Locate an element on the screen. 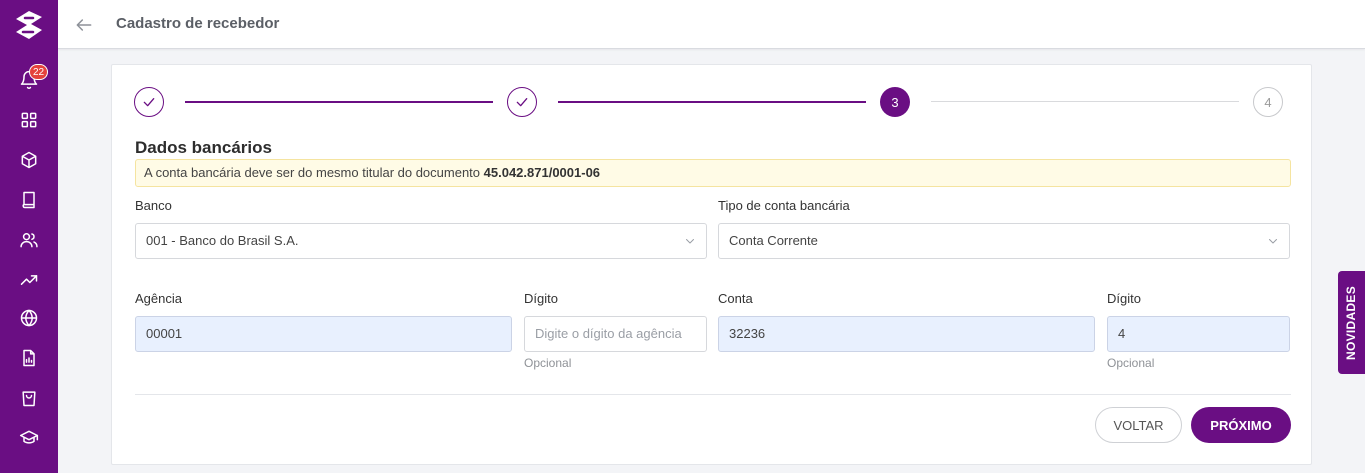 This screenshot has width=1365, height=473. agency-digit-label: Dígito is located at coordinates (541, 298).